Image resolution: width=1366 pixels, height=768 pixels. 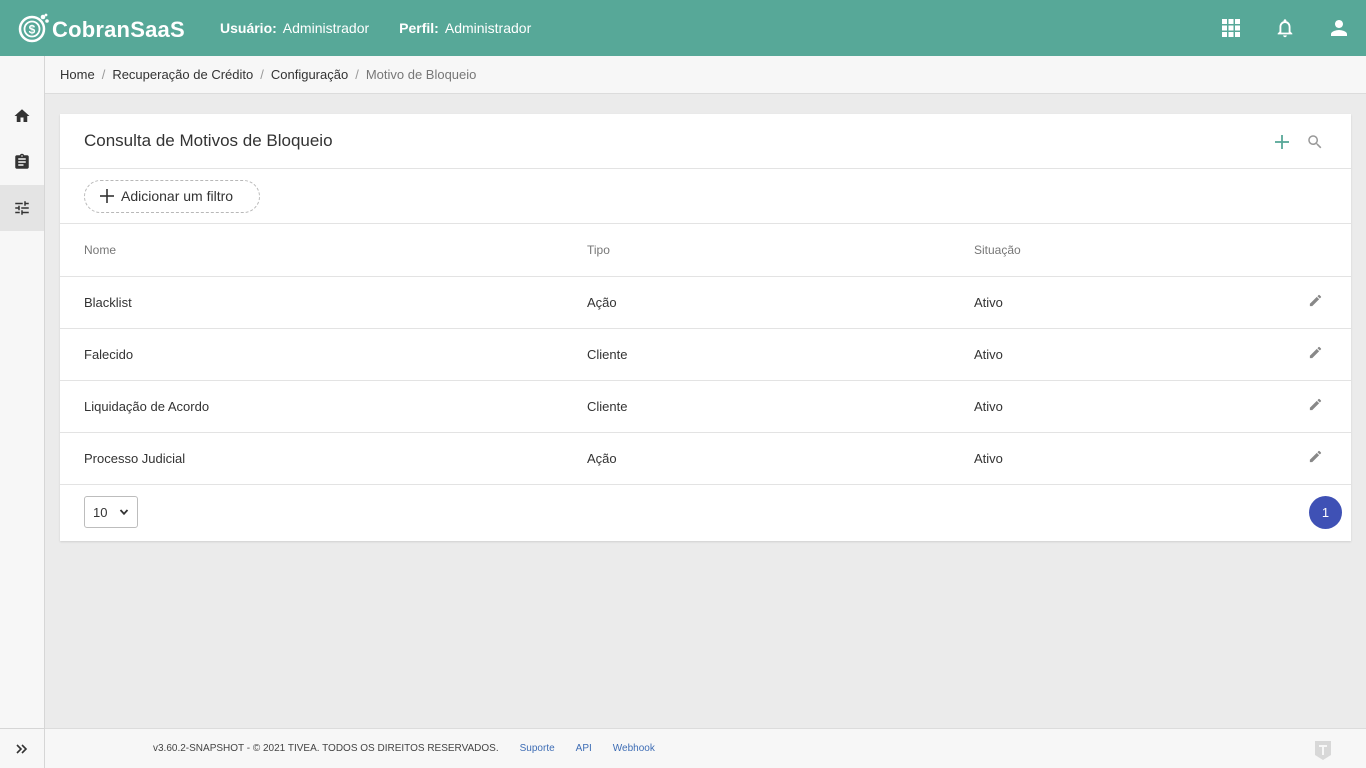 I want to click on cell-nome: Blacklist, so click(x=323, y=302).